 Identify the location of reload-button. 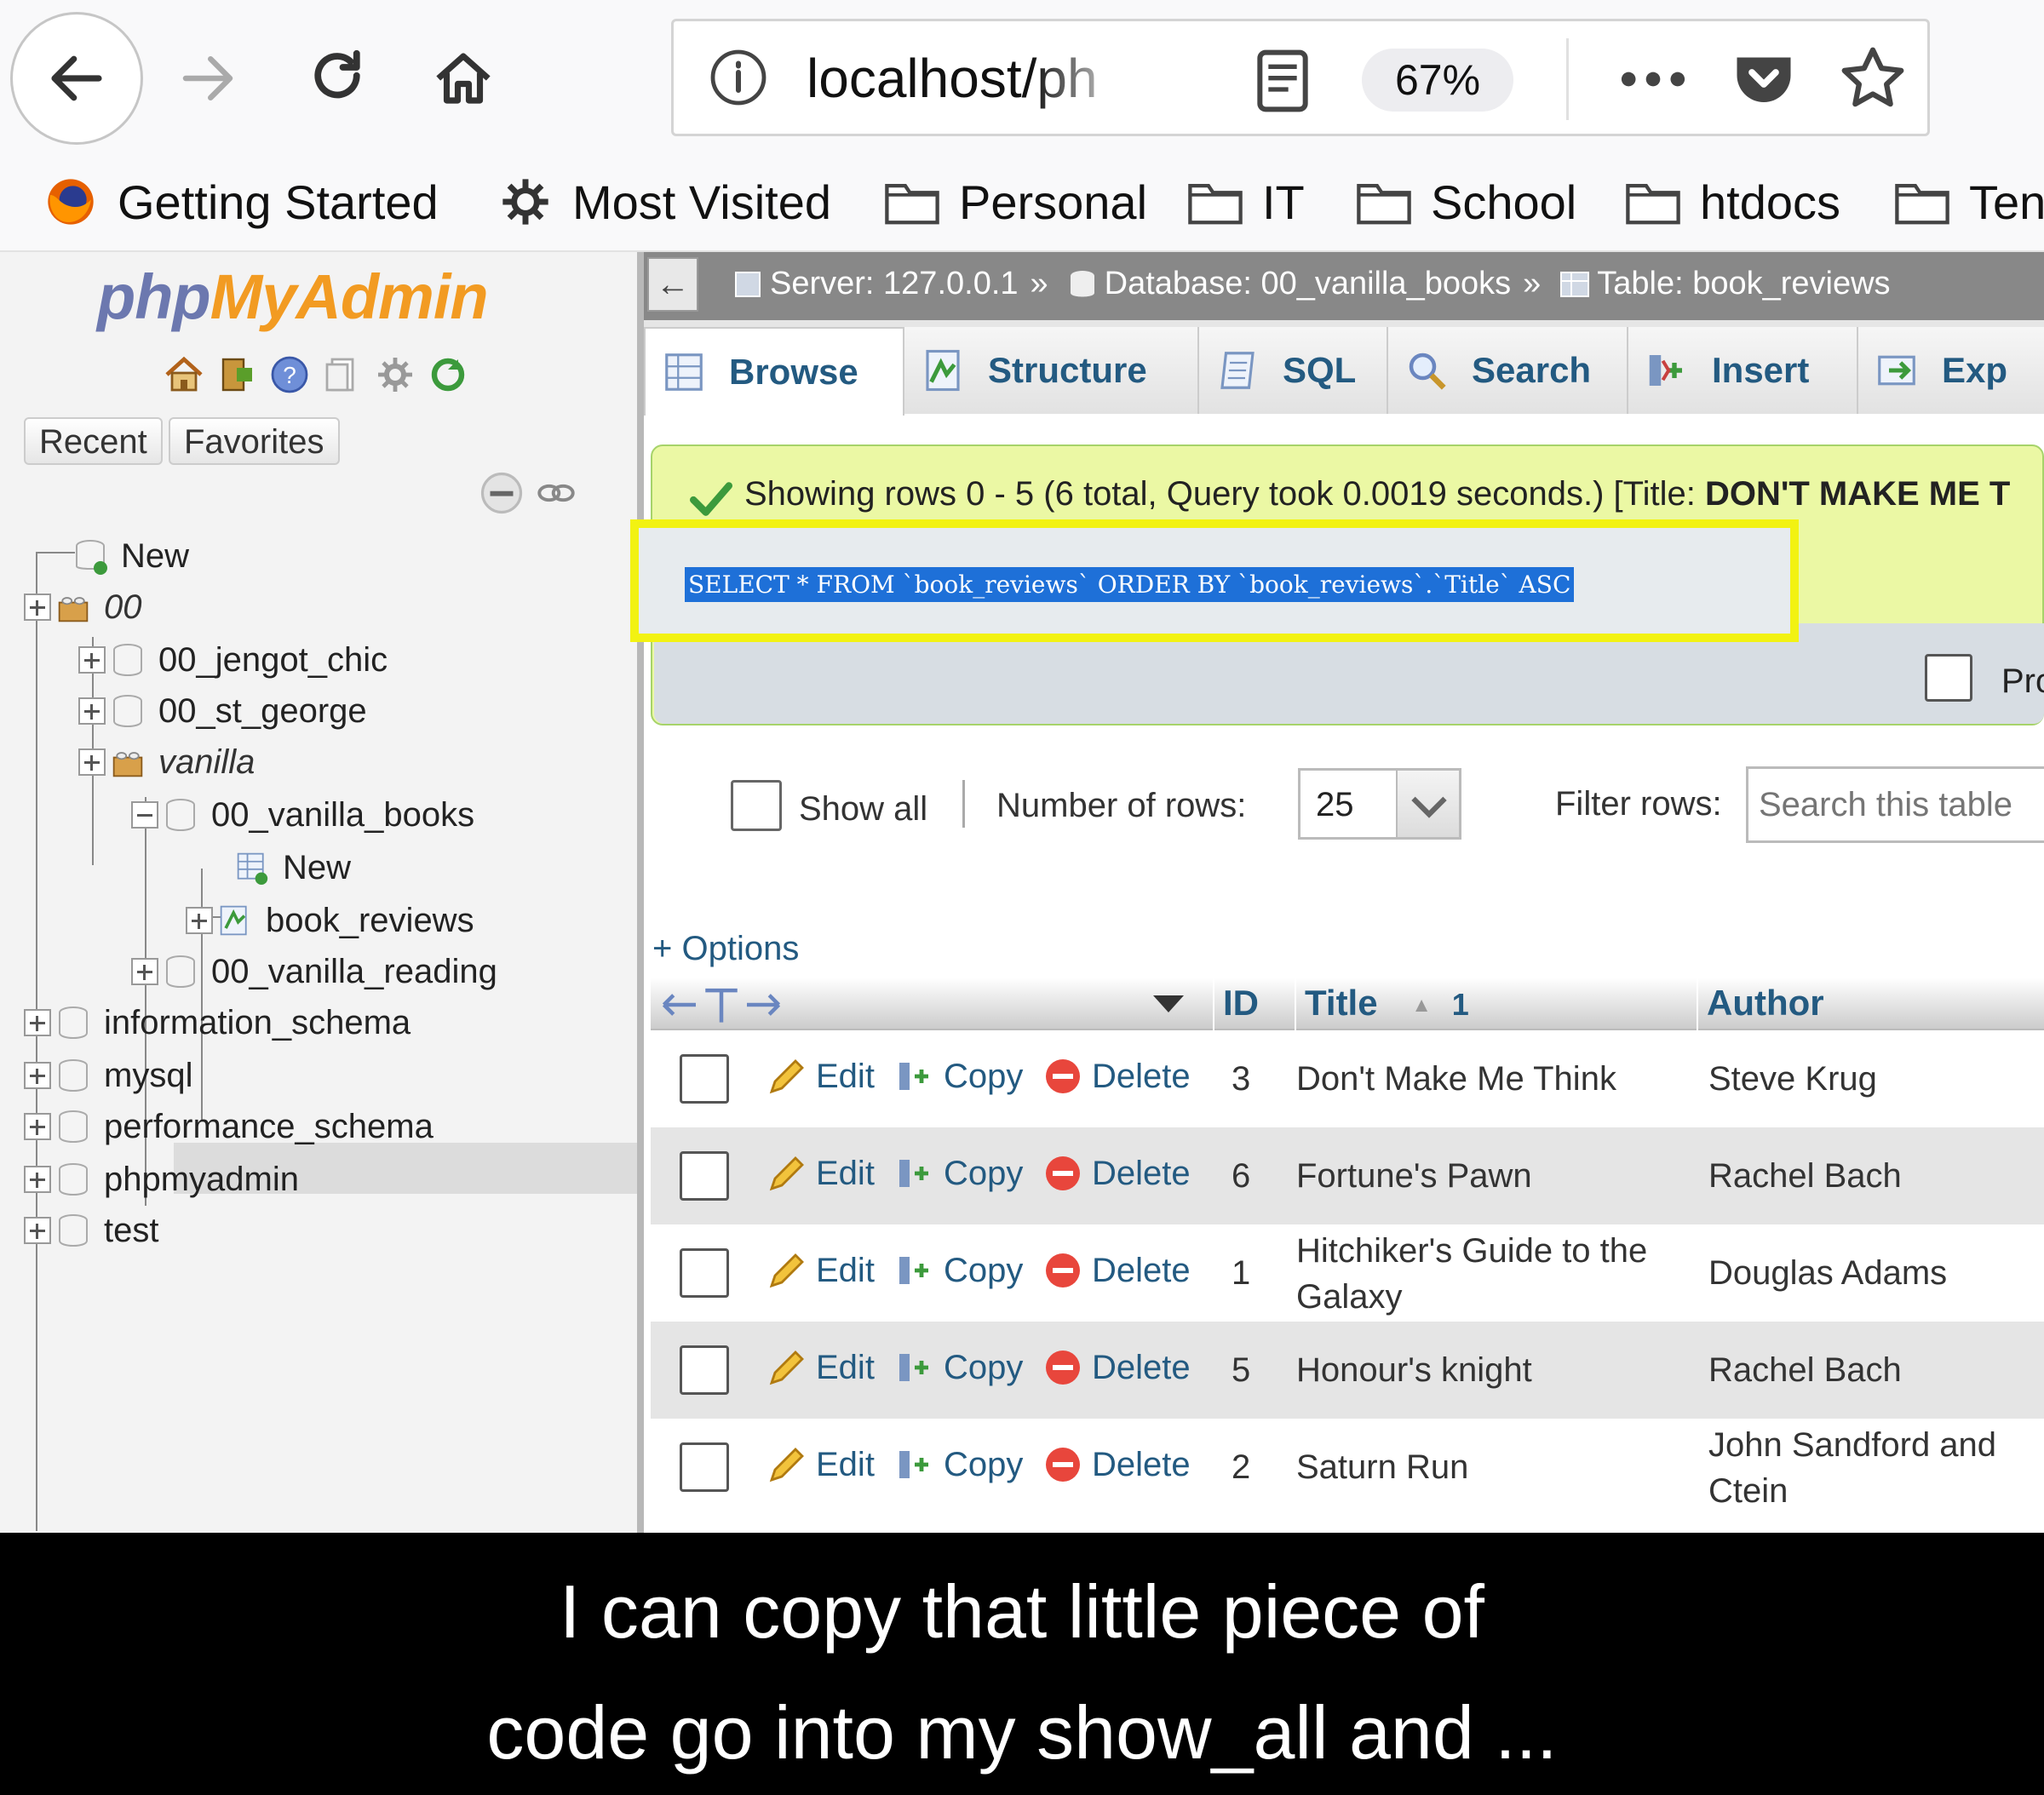
(337, 79).